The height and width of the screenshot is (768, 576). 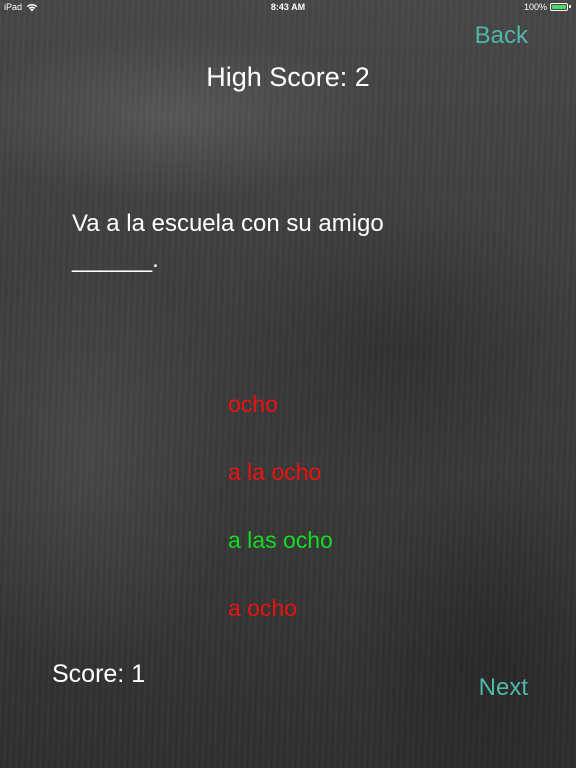 I want to click on battery-body, so click(x=559, y=6).